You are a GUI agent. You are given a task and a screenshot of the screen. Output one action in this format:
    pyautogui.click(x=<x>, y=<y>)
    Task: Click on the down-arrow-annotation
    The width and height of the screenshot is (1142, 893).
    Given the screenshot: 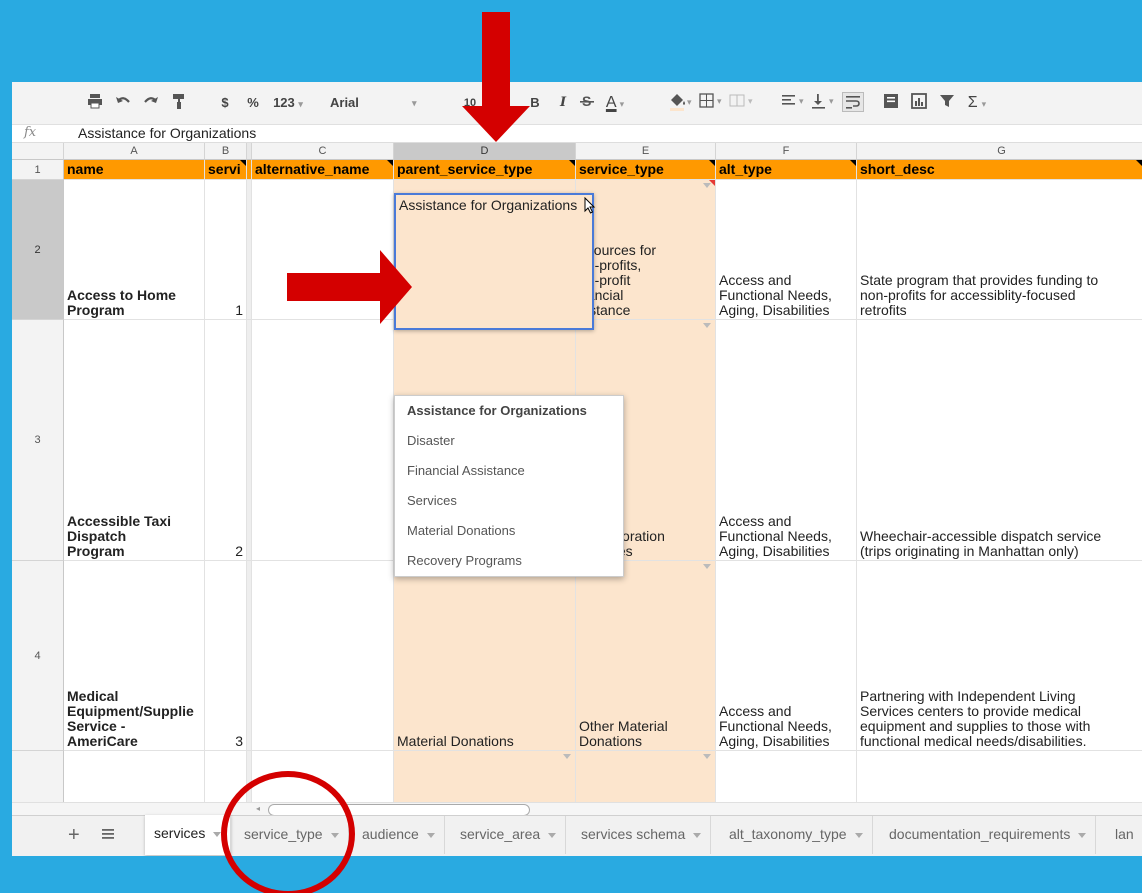 What is the action you would take?
    pyautogui.click(x=496, y=77)
    